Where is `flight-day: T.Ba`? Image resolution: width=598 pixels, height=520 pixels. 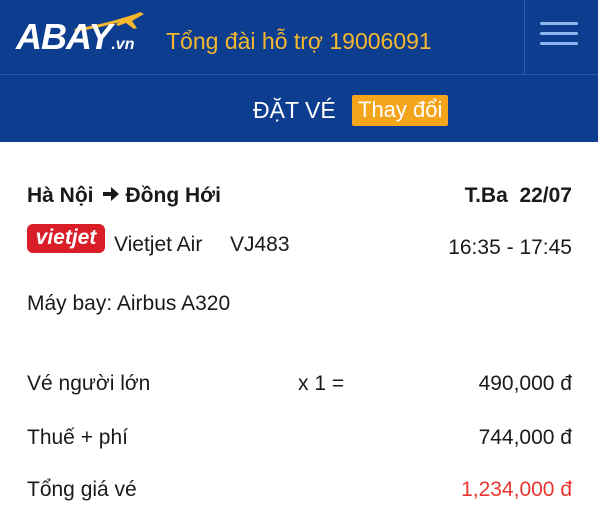
flight-day: T.Ba is located at coordinates (486, 195).